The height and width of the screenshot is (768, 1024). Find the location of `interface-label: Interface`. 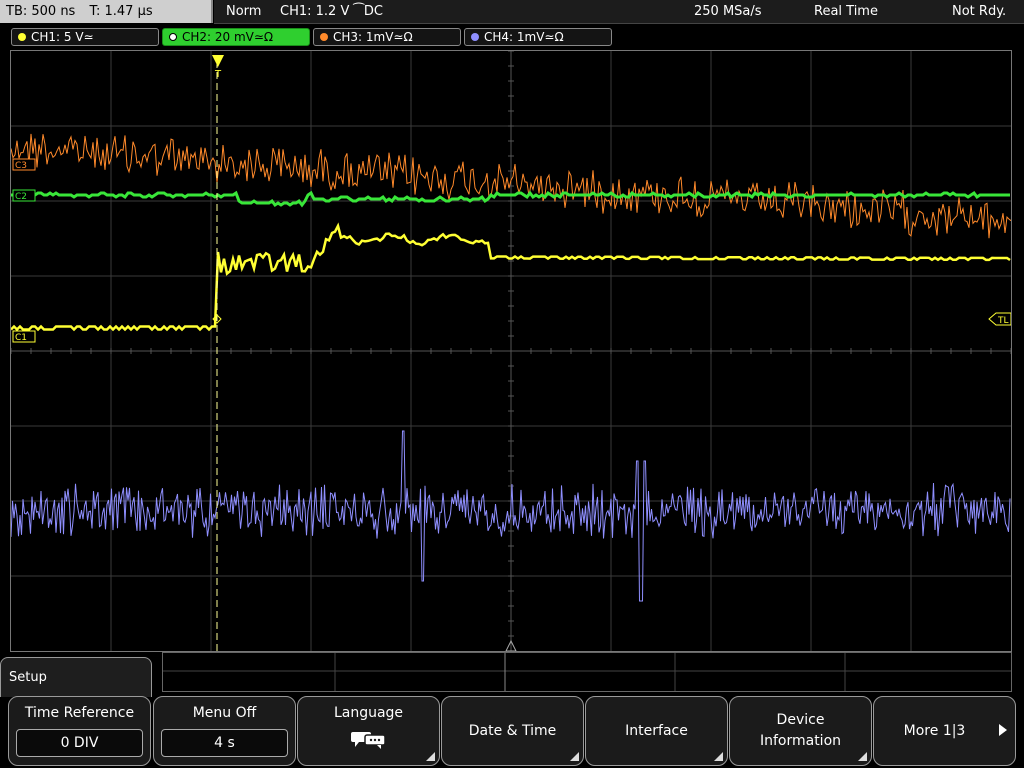

interface-label: Interface is located at coordinates (656, 731).